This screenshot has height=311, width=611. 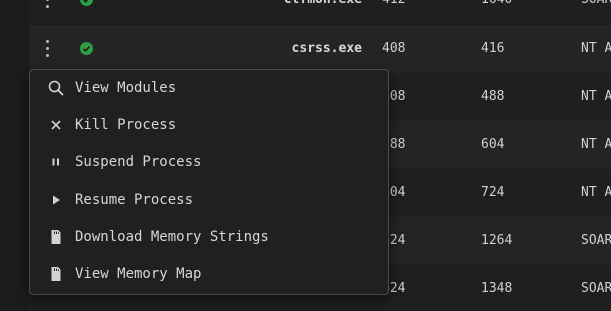 What do you see at coordinates (497, 240) in the screenshot?
I see `process-ppid: 1264` at bounding box center [497, 240].